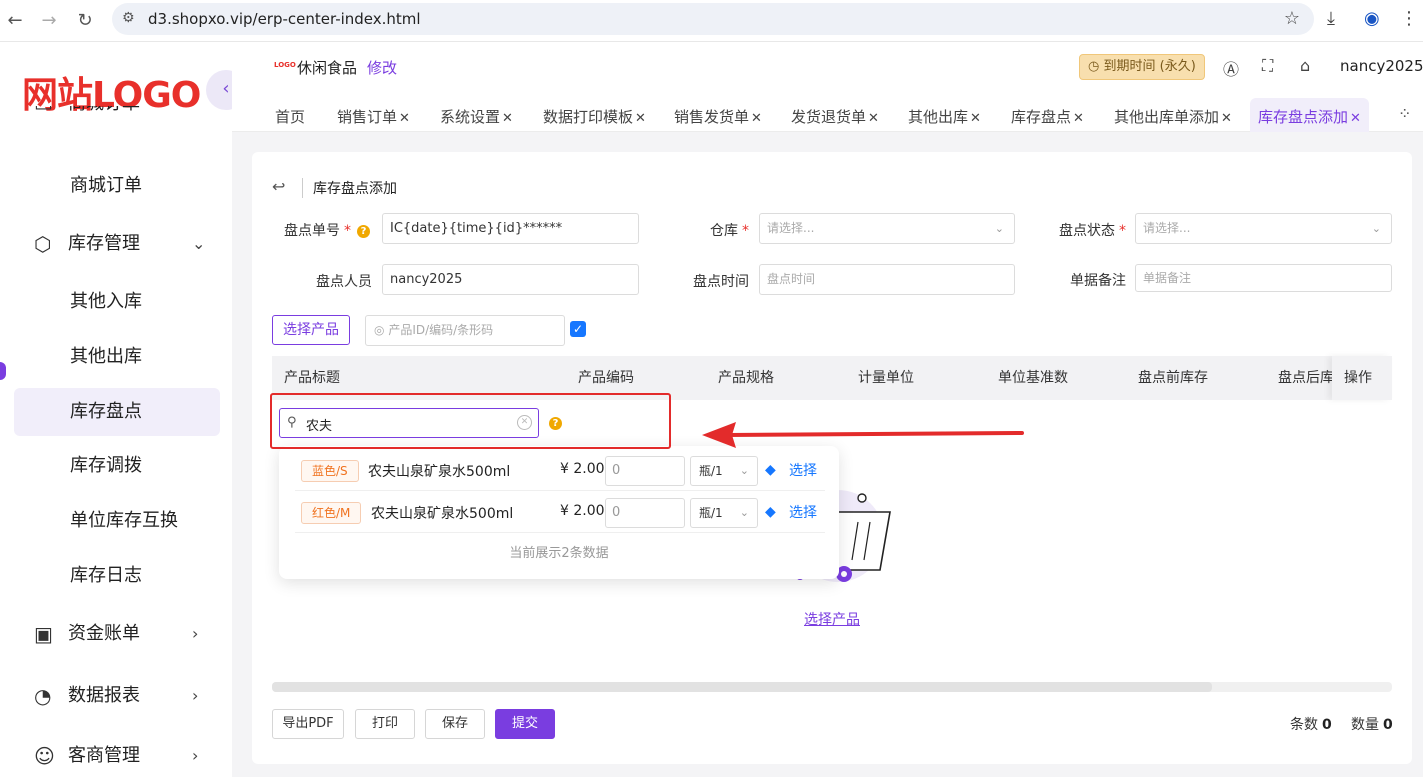 This screenshot has width=1423, height=777. I want to click on reload-icon: ↻, so click(85, 21).